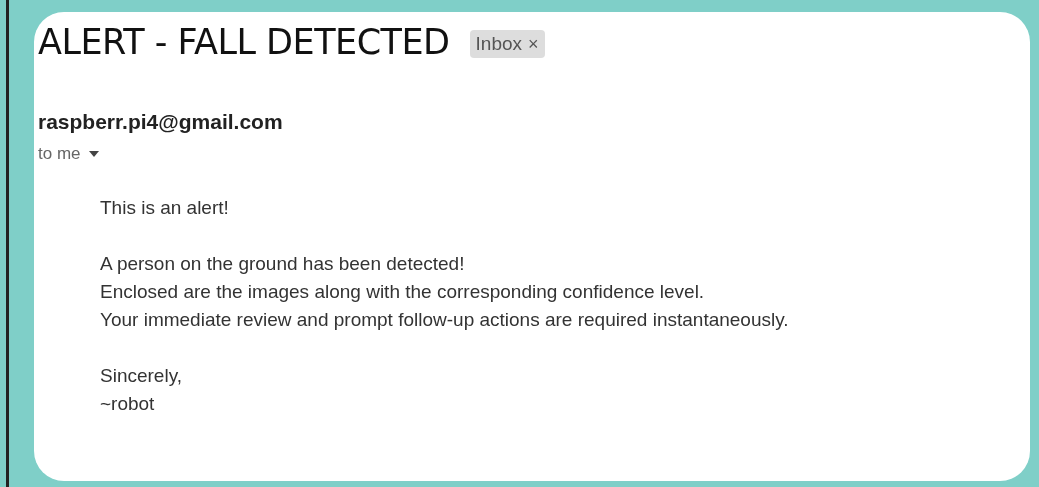 This screenshot has width=1039, height=487. What do you see at coordinates (128, 404) in the screenshot?
I see `message-line: ~robot` at bounding box center [128, 404].